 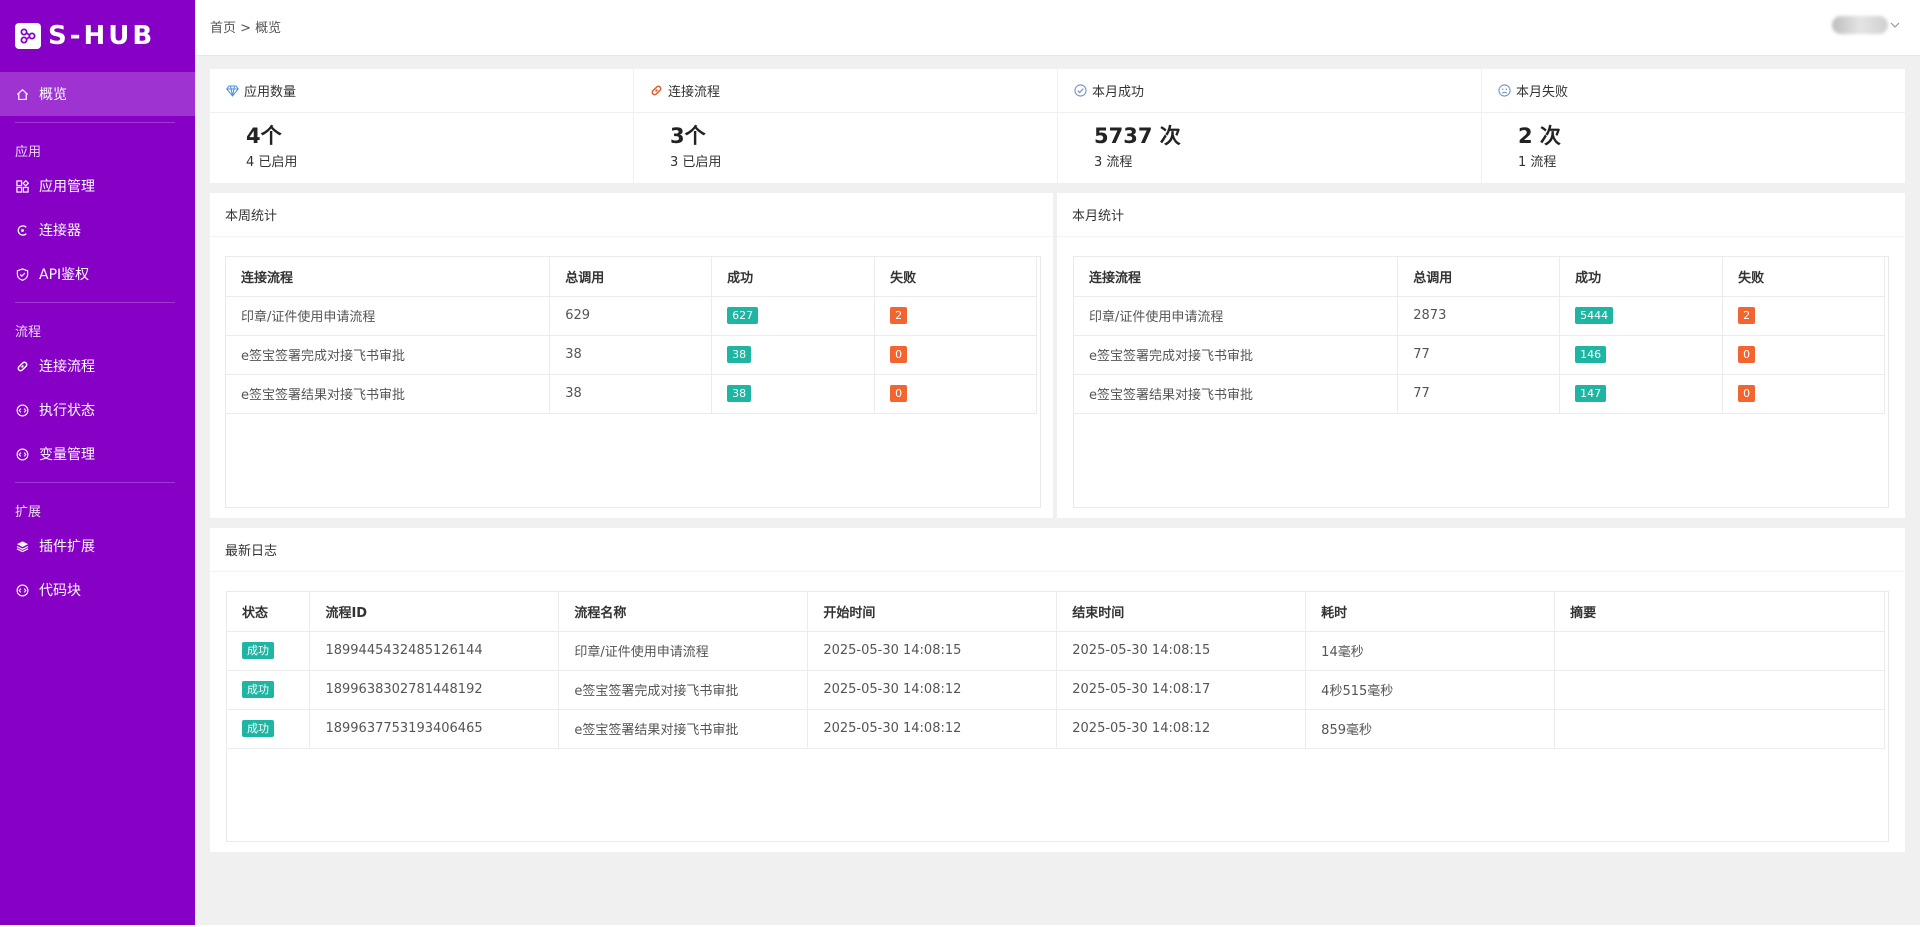 I want to click on sidebar-item-execution-status: 执行状态, so click(x=97, y=410).